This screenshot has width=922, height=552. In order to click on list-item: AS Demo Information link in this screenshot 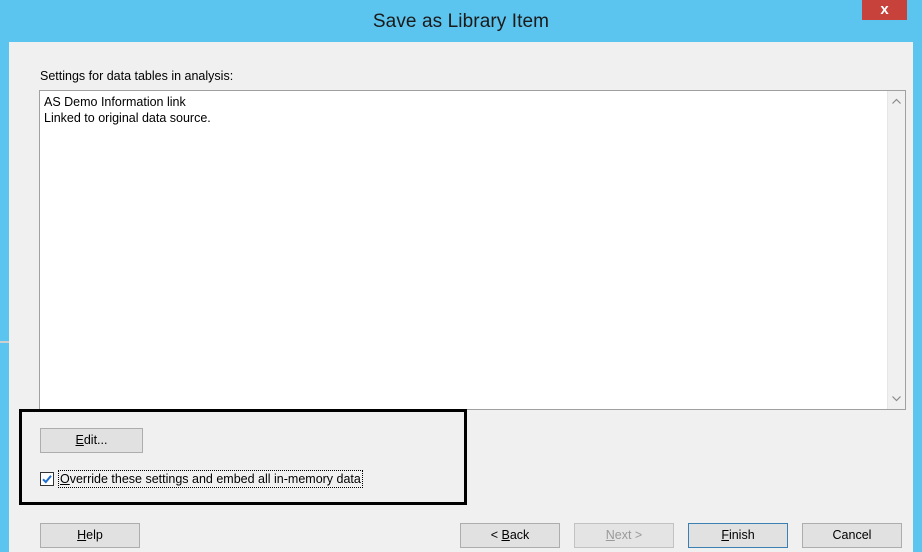, I will do `click(115, 102)`.